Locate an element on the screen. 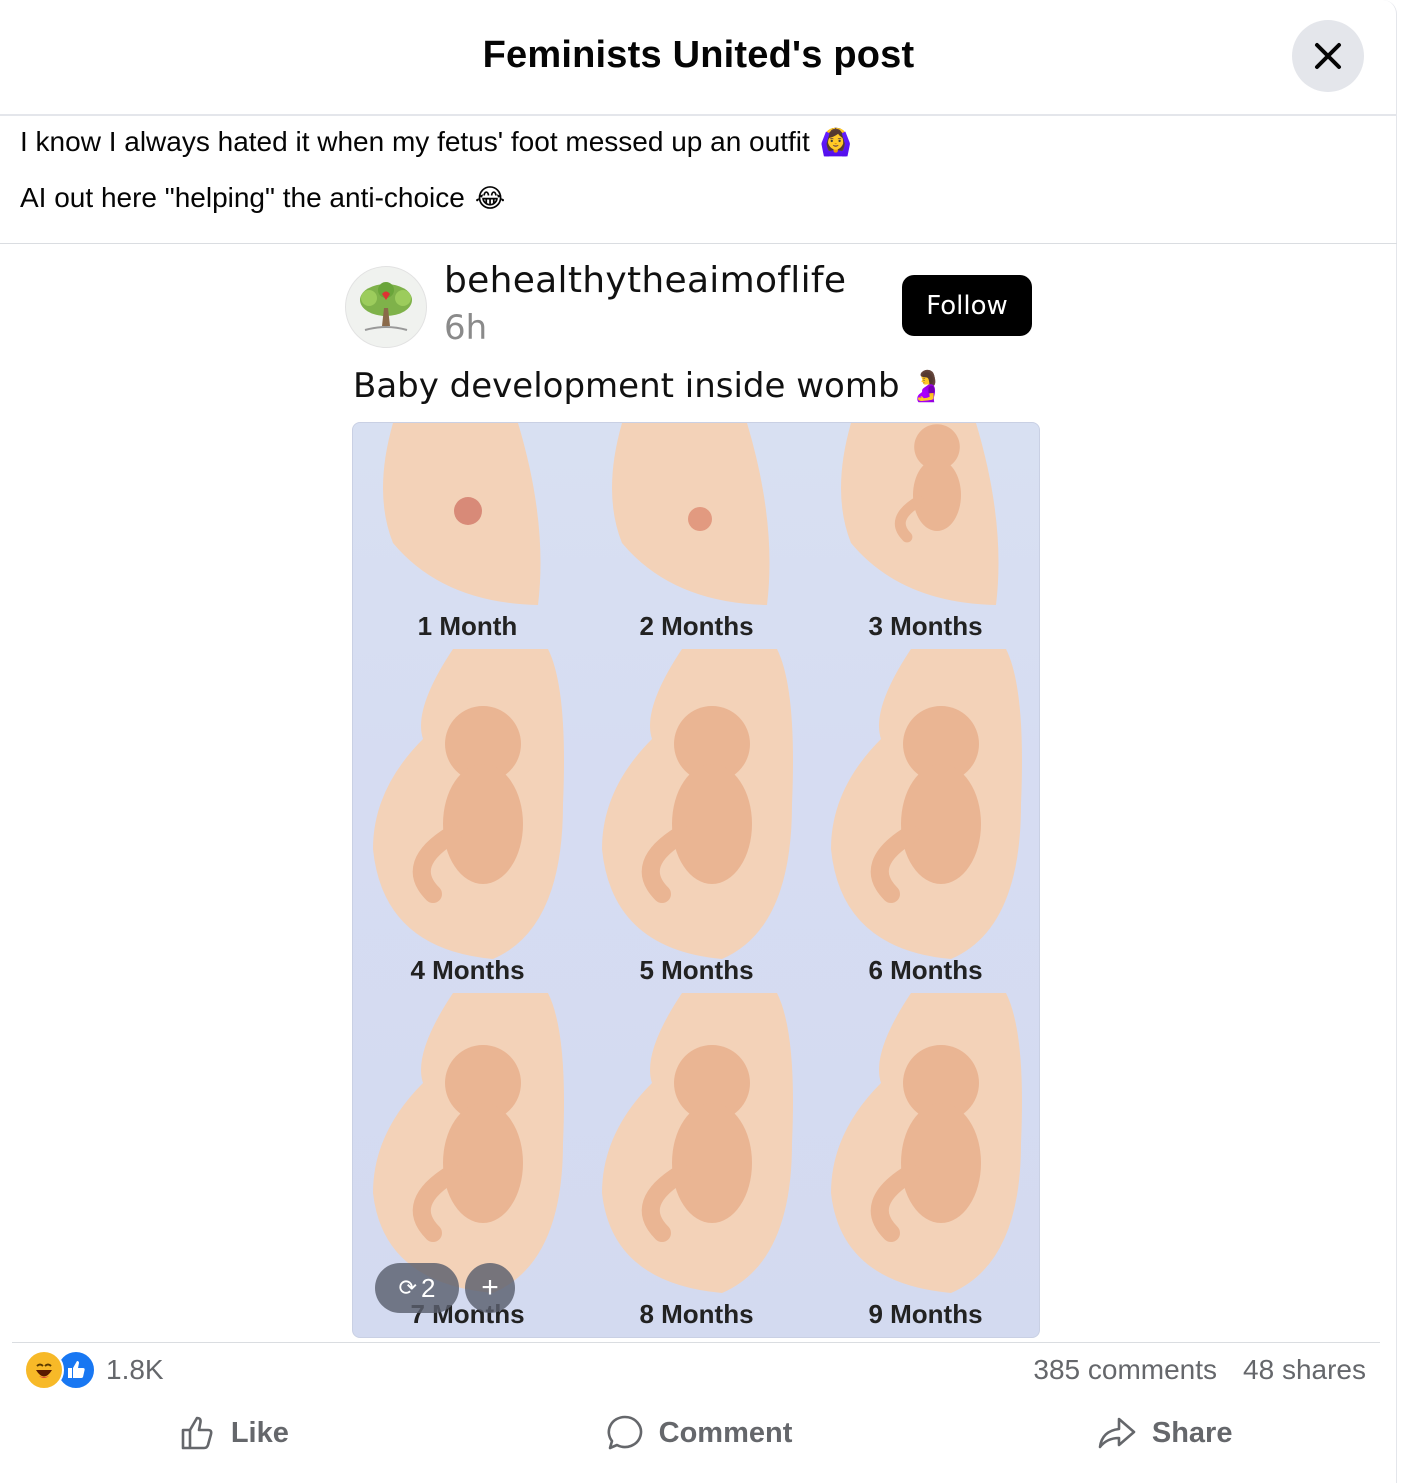 Image resolution: width=1402 pixels, height=1483 pixels. share-icon is located at coordinates (1117, 1433).